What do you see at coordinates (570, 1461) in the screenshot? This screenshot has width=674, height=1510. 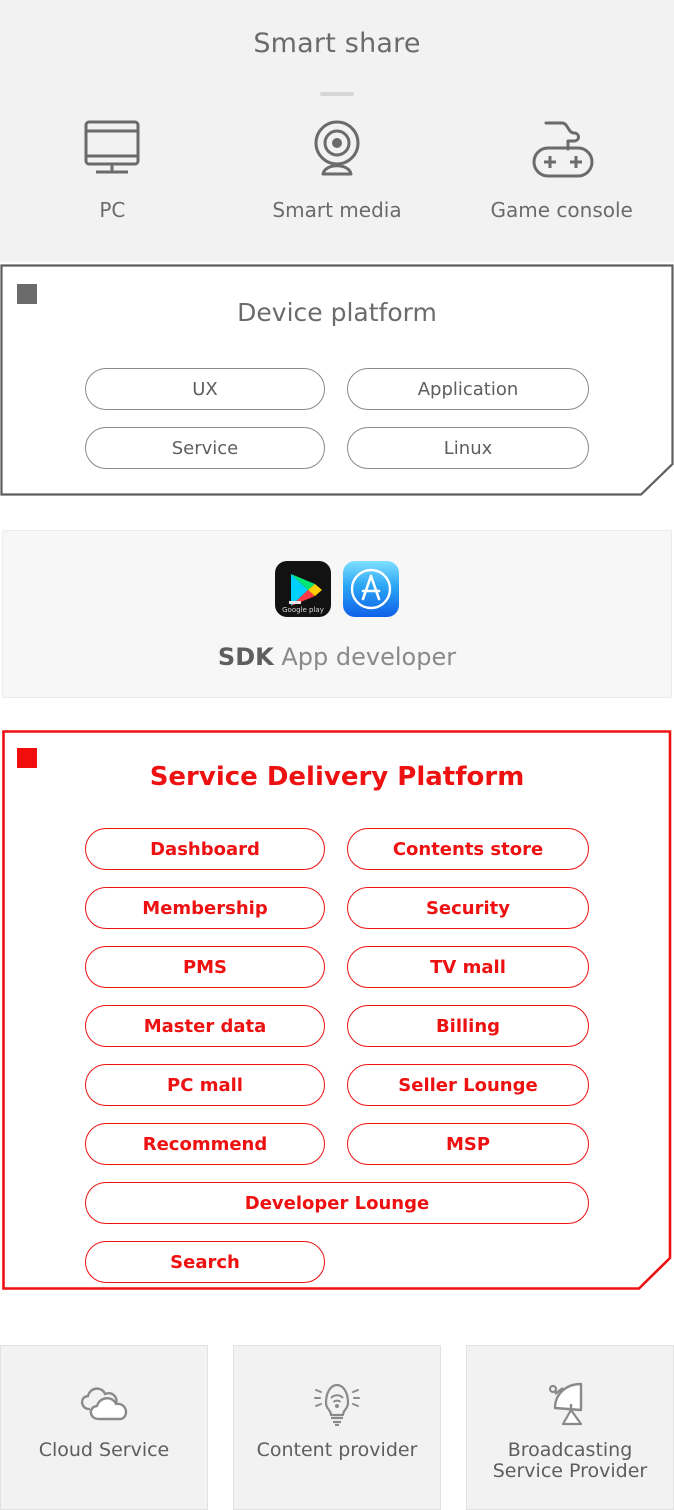 I see `provider-label: Broadcasting Service Provider` at bounding box center [570, 1461].